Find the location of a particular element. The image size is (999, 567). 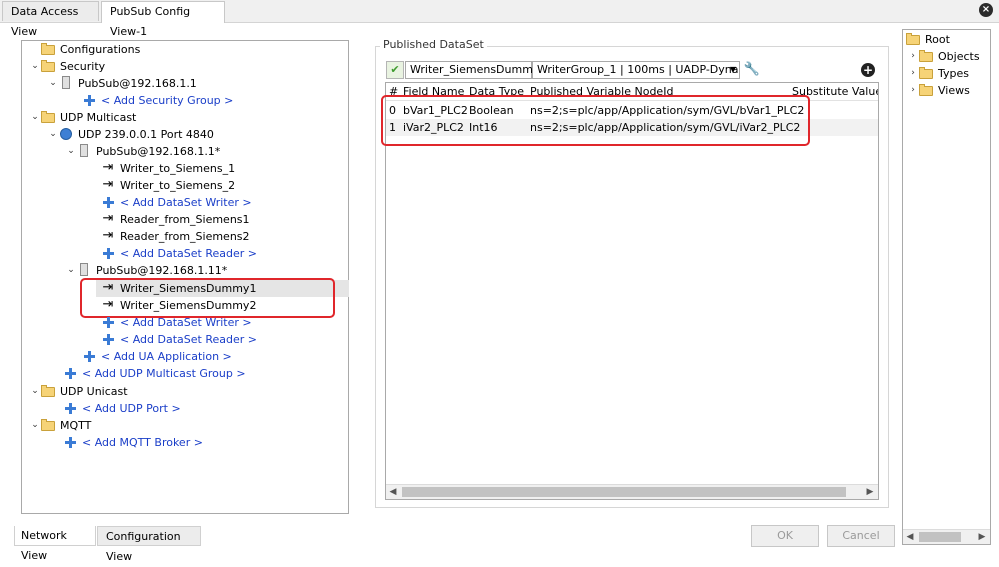

published-dataset-label: Published DataSet is located at coordinates (433, 44).